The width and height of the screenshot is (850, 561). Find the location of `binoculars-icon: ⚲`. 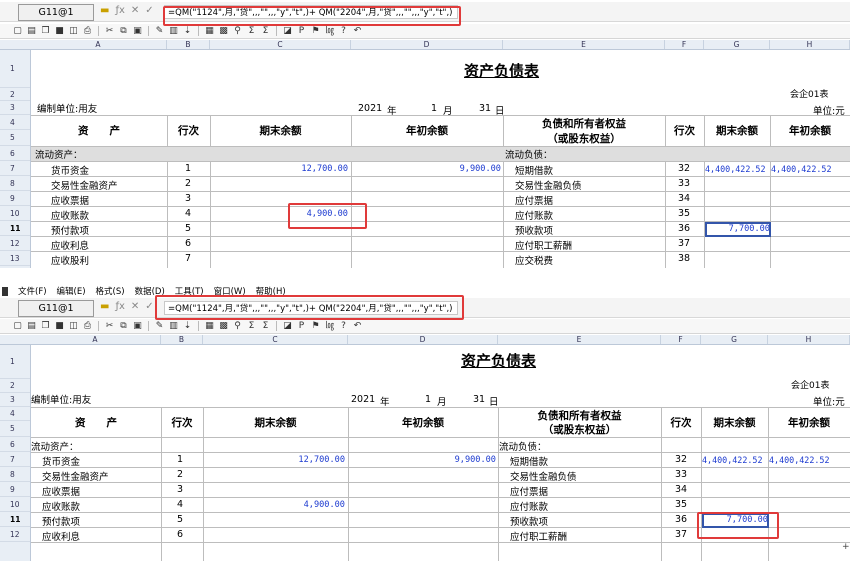

binoculars-icon: ⚲ is located at coordinates (237, 31).